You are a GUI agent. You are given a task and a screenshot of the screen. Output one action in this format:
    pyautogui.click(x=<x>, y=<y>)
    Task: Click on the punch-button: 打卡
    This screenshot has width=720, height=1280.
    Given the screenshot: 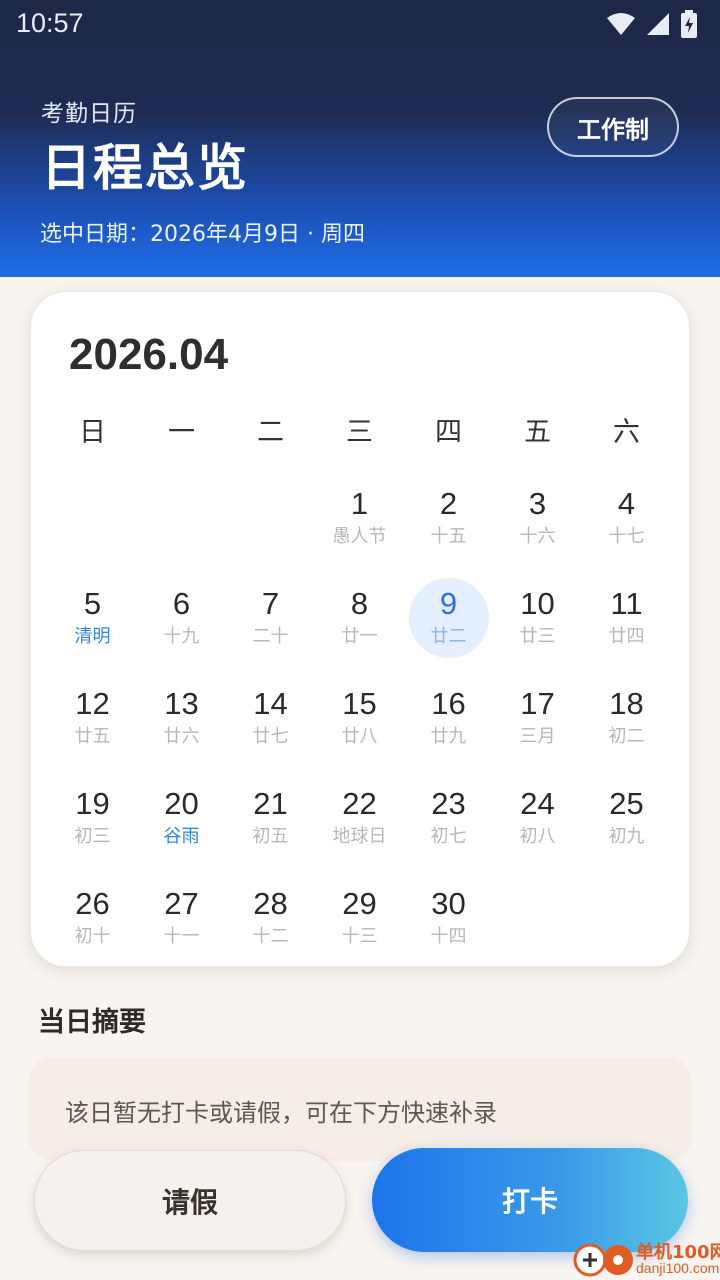 What is the action you would take?
    pyautogui.click(x=530, y=1200)
    